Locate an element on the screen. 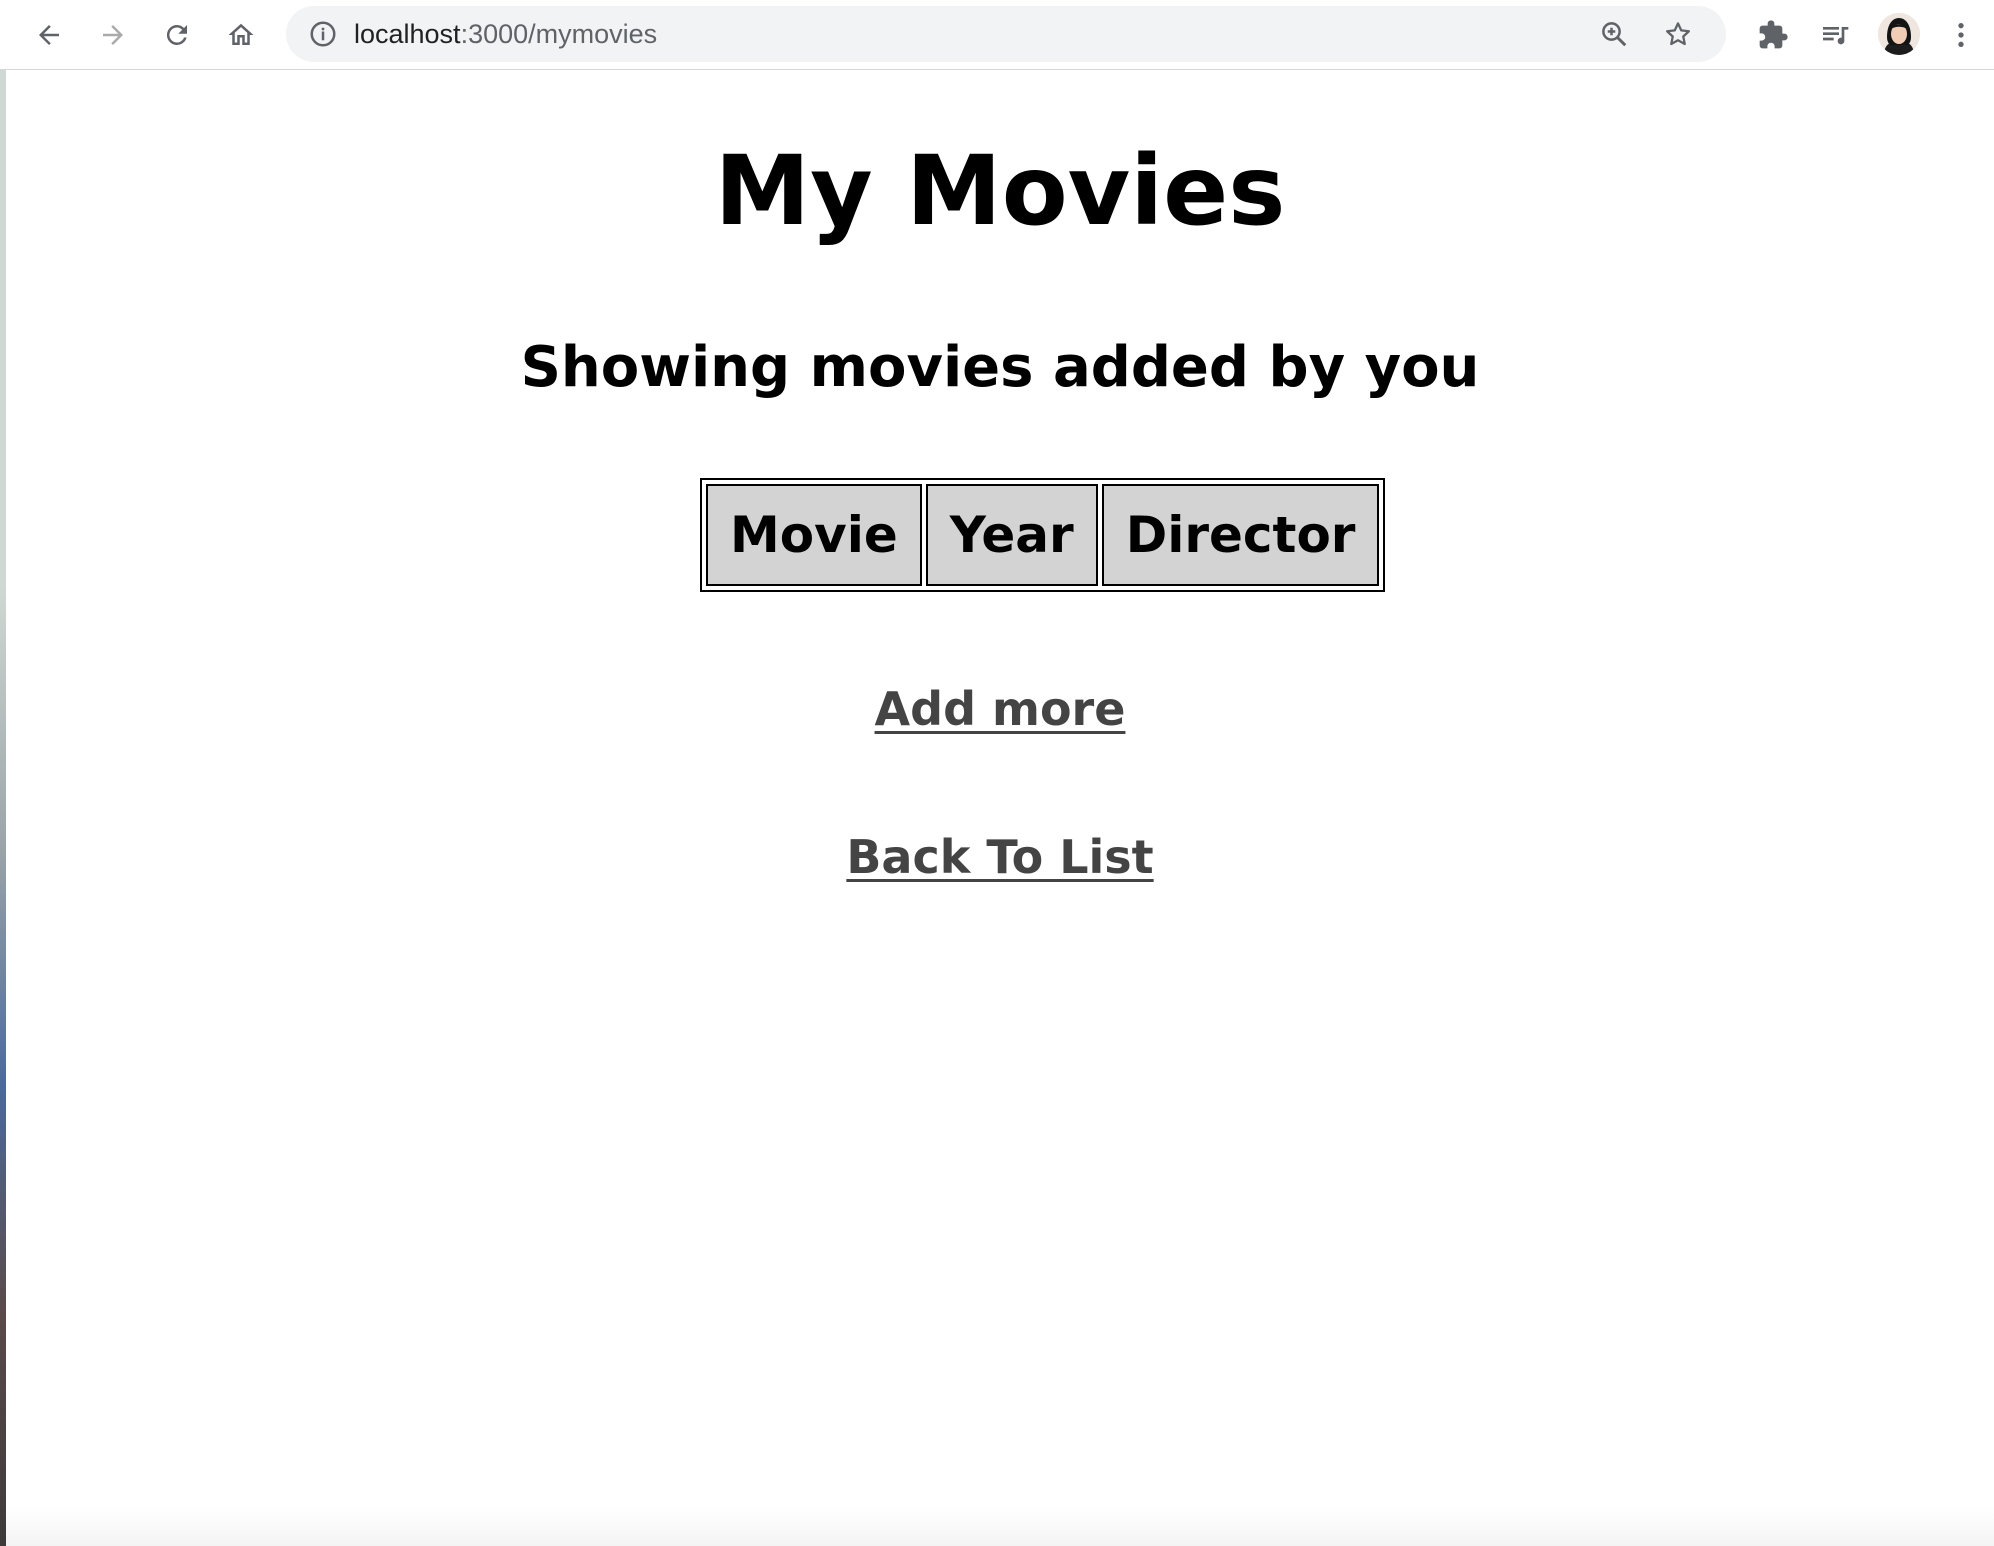  add-more-link: Add more is located at coordinates (1000, 709).